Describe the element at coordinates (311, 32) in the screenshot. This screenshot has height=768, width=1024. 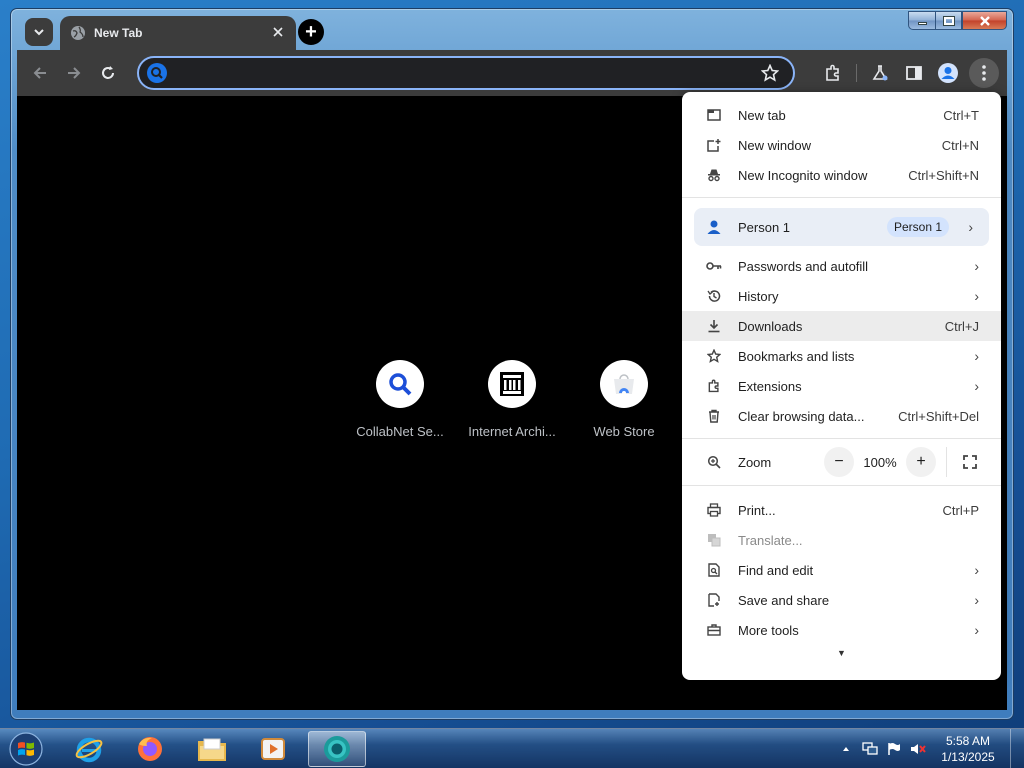
I see `new-tab-button: +` at that location.